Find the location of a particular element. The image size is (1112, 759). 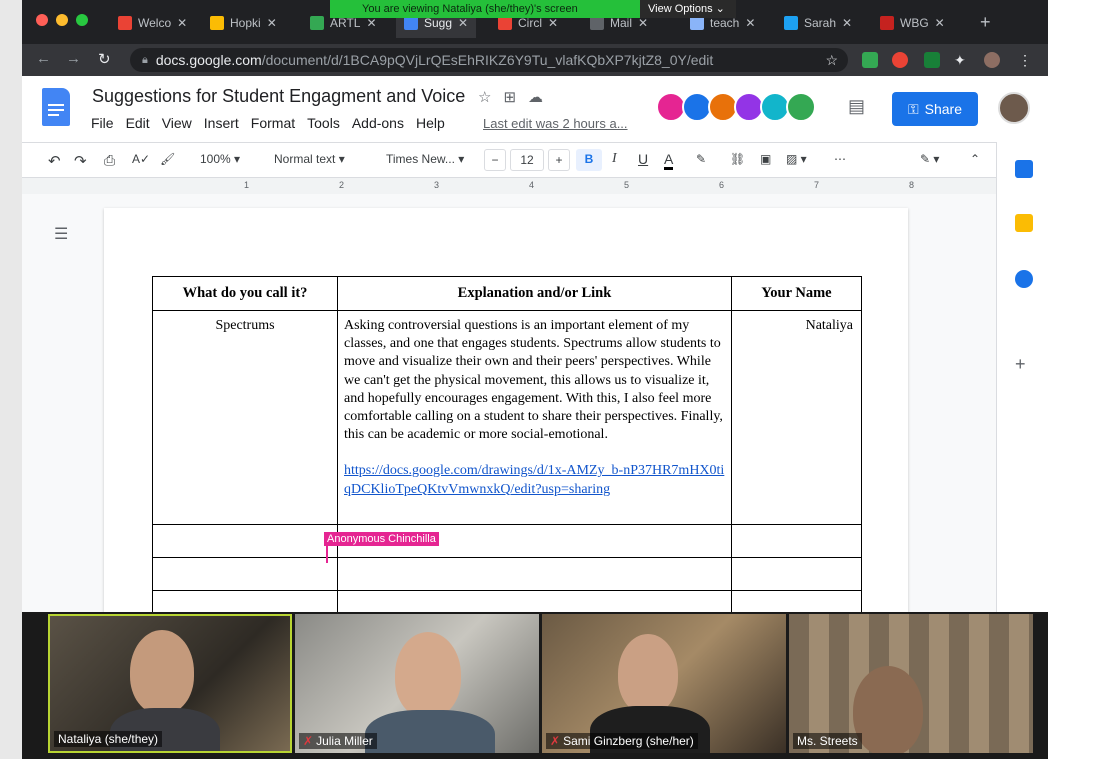

menu-item-insert: Insert is located at coordinates (221, 123).